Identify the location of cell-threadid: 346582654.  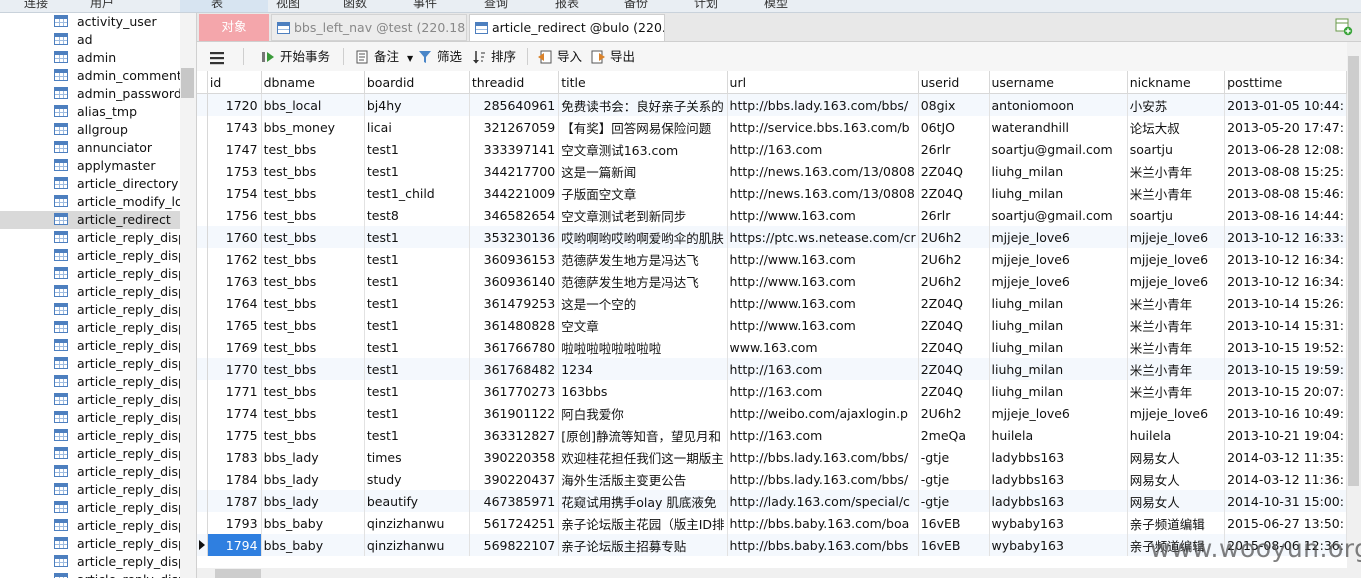
(514, 215).